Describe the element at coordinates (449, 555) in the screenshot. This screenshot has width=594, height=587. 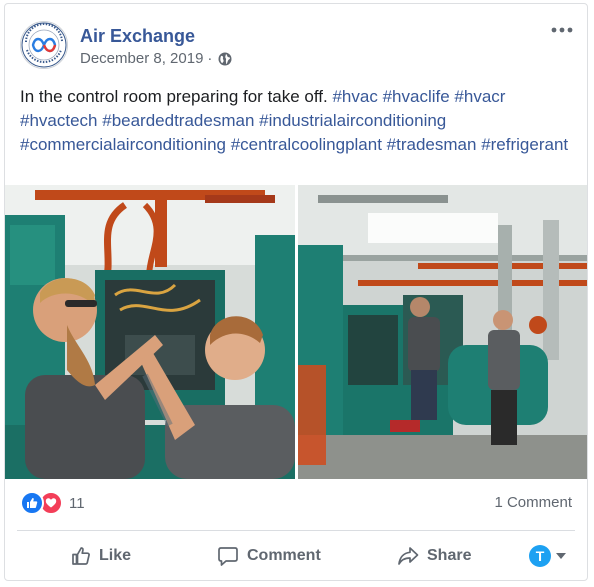
I see `share-button-label: Share` at that location.